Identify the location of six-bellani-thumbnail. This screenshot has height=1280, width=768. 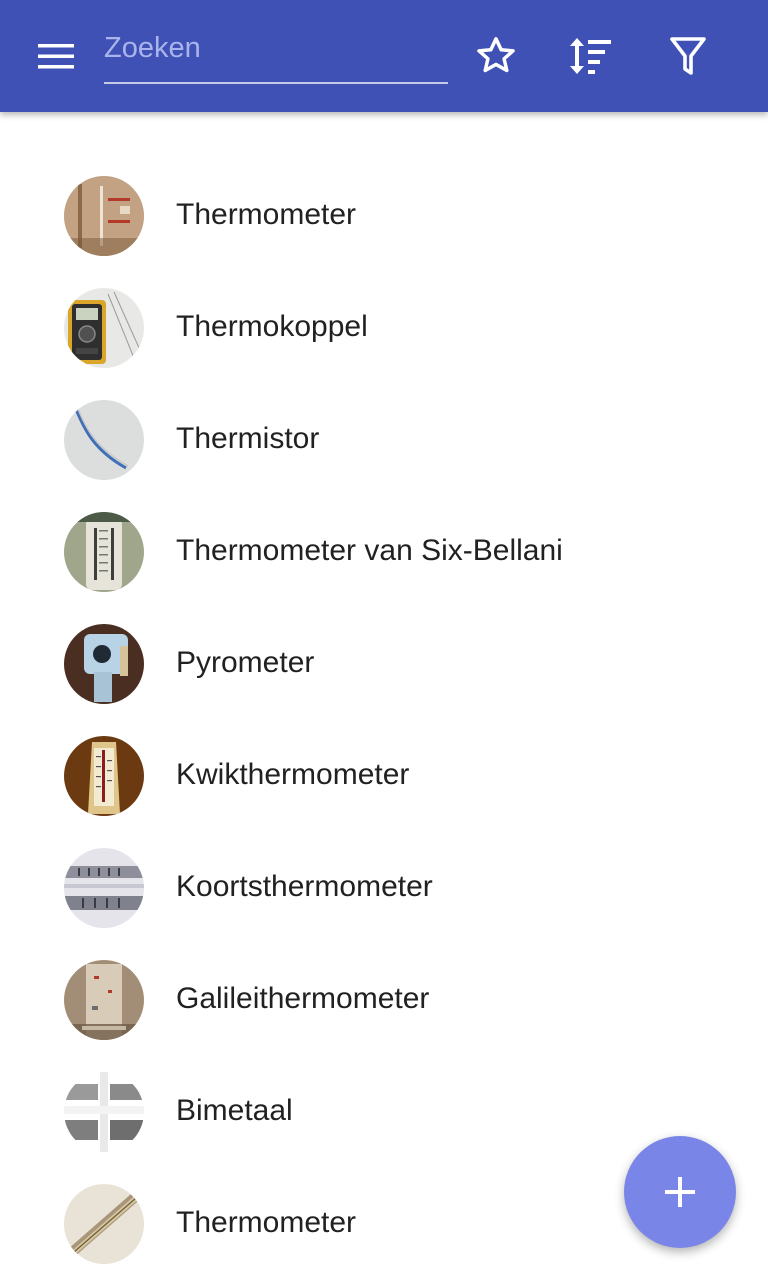
(104, 552).